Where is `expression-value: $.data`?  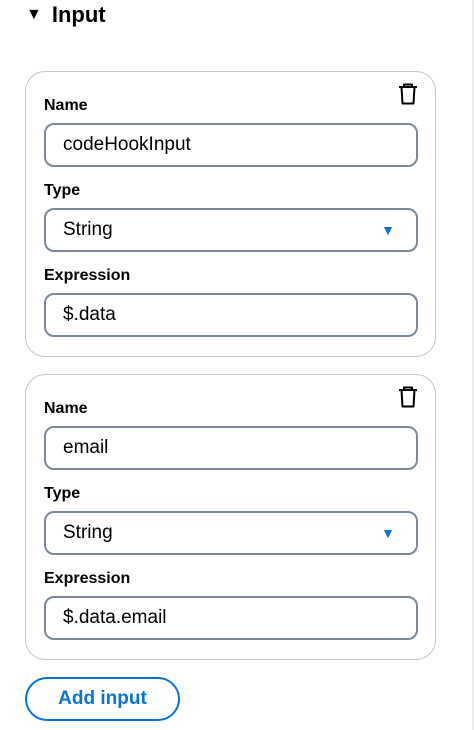 expression-value: $.data is located at coordinates (89, 314).